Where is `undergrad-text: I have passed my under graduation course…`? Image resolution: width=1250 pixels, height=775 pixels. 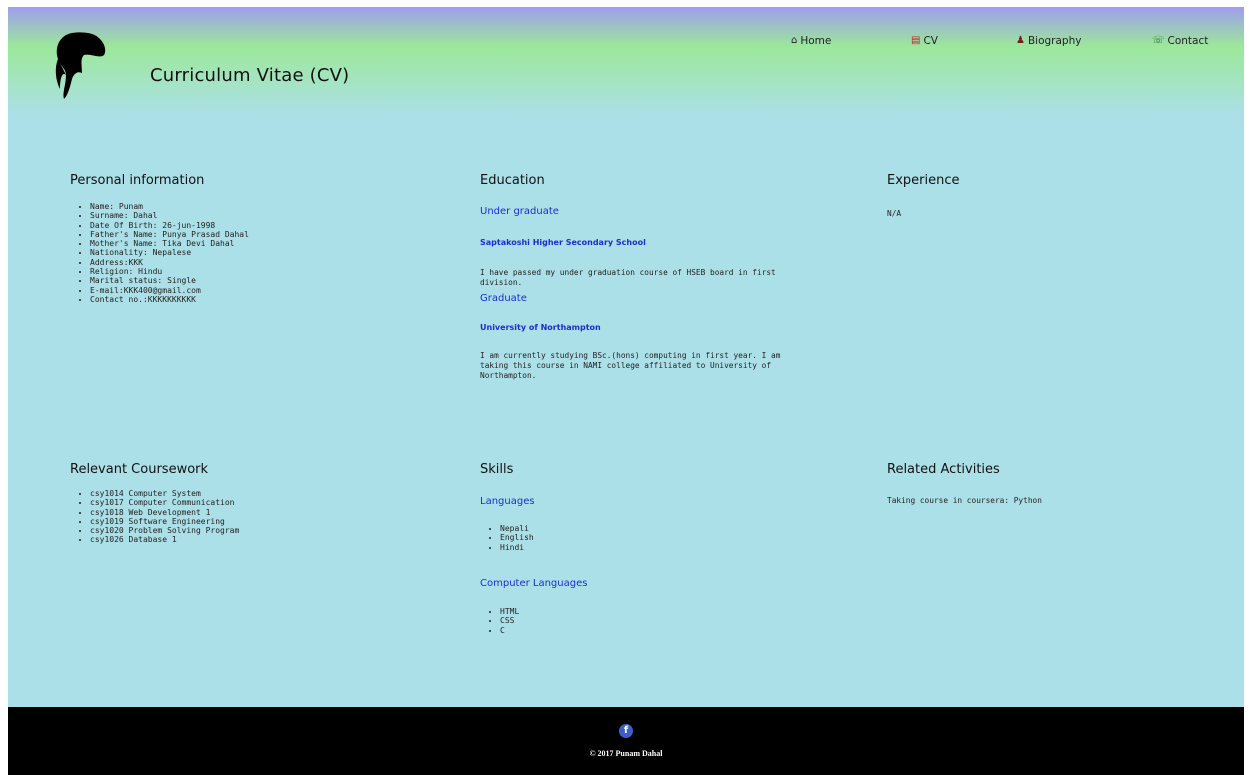
undergrad-text: I have passed my under graduation course… is located at coordinates (628, 277).